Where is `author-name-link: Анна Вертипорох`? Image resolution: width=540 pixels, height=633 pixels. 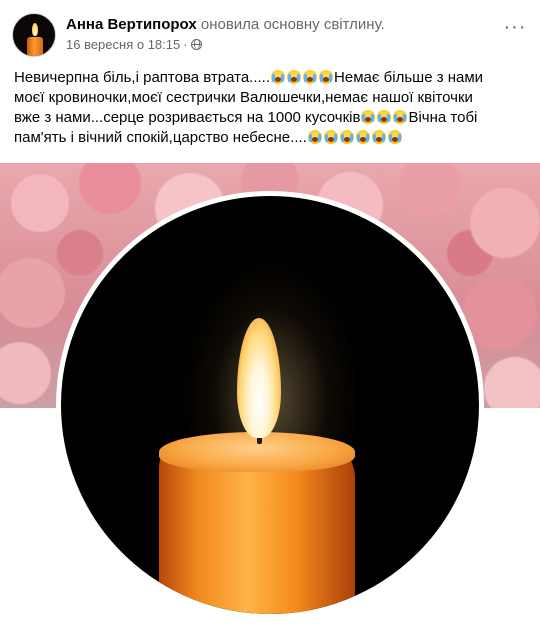 author-name-link: Анна Вертипорох is located at coordinates (131, 24).